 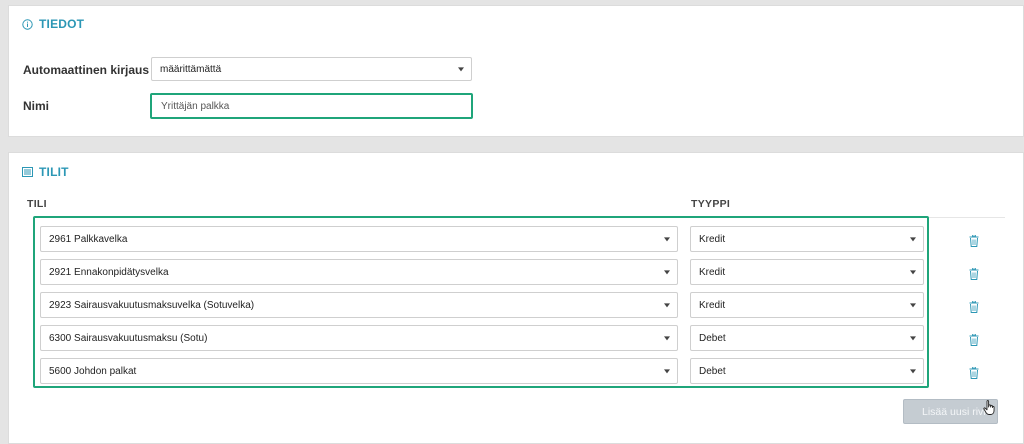 I want to click on tiedot-heading: TIEDOT, so click(x=53, y=24).